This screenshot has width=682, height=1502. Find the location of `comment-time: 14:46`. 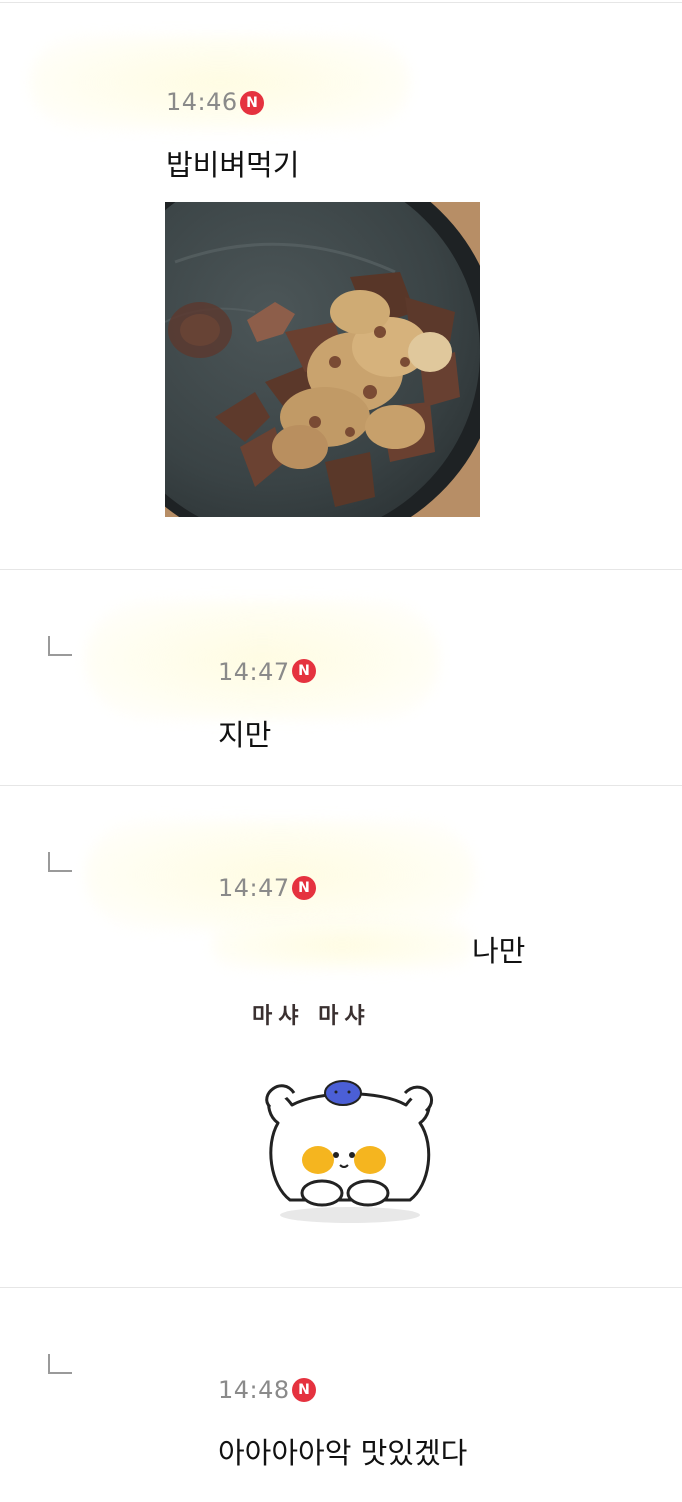

comment-time: 14:46 is located at coordinates (202, 102).